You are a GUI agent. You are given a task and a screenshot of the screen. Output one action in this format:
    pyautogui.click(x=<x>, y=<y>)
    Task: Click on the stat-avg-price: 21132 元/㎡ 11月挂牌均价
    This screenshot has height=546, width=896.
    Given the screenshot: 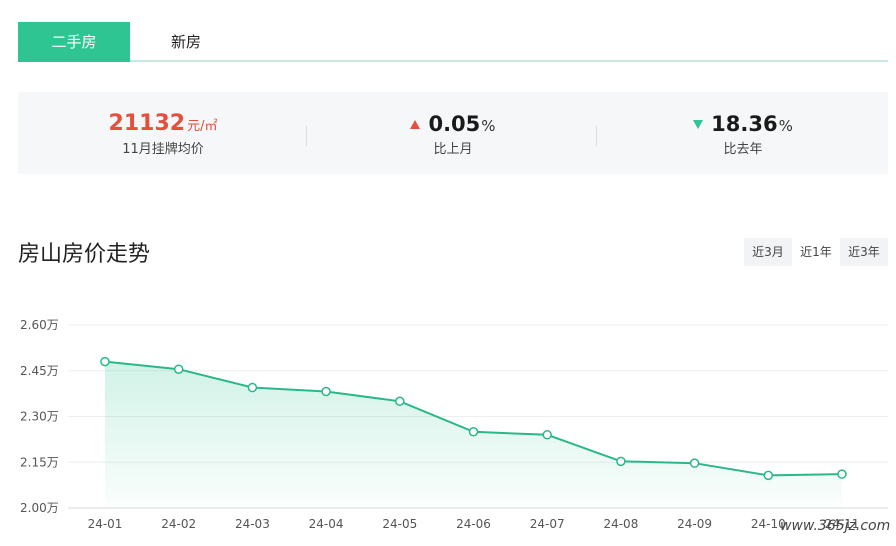 What is the action you would take?
    pyautogui.click(x=163, y=133)
    